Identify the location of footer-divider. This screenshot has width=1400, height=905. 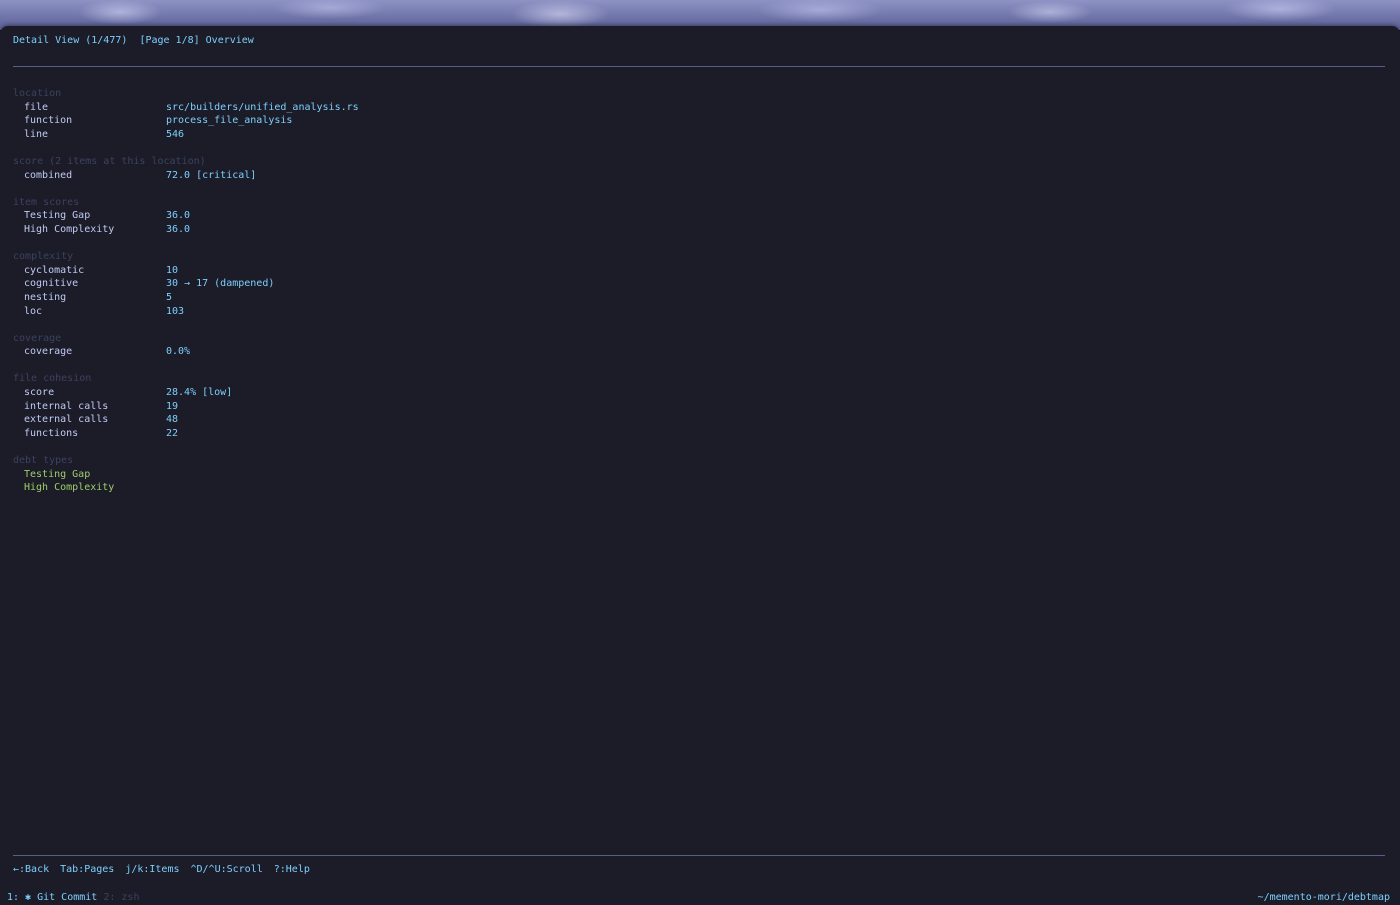
(699, 855).